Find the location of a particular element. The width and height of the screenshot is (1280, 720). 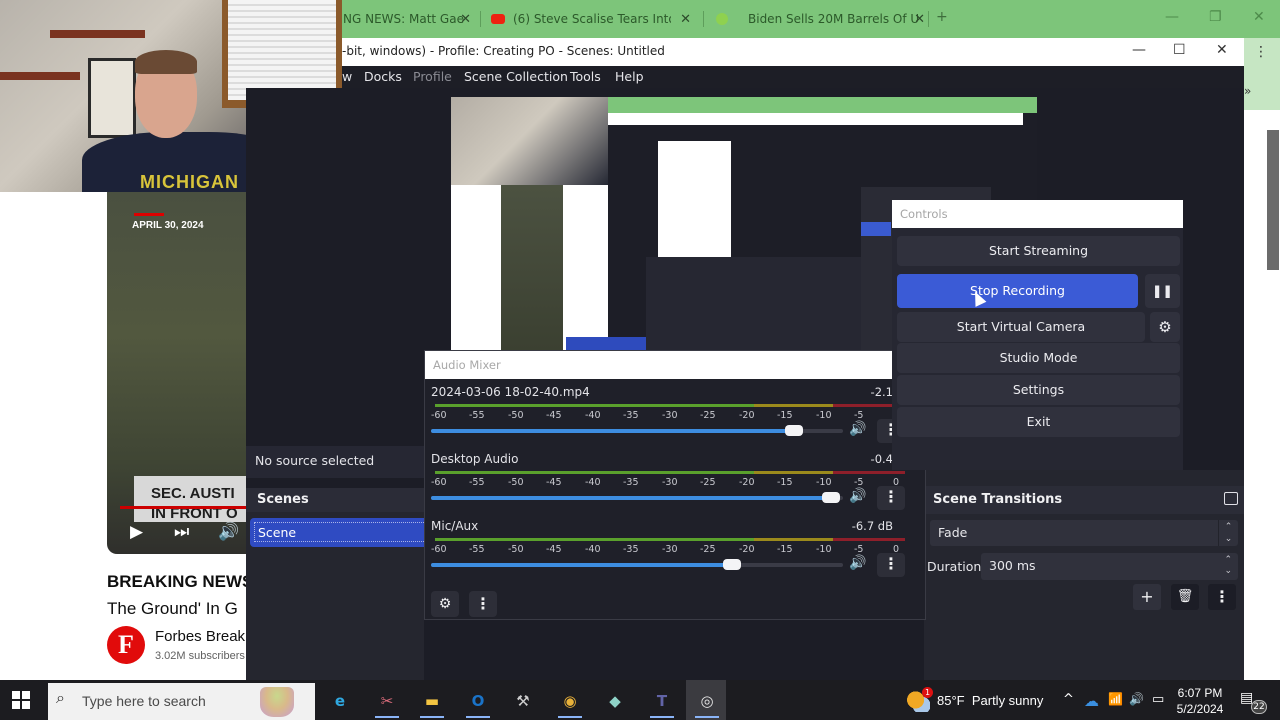

channel-avatar: F is located at coordinates (126, 645).